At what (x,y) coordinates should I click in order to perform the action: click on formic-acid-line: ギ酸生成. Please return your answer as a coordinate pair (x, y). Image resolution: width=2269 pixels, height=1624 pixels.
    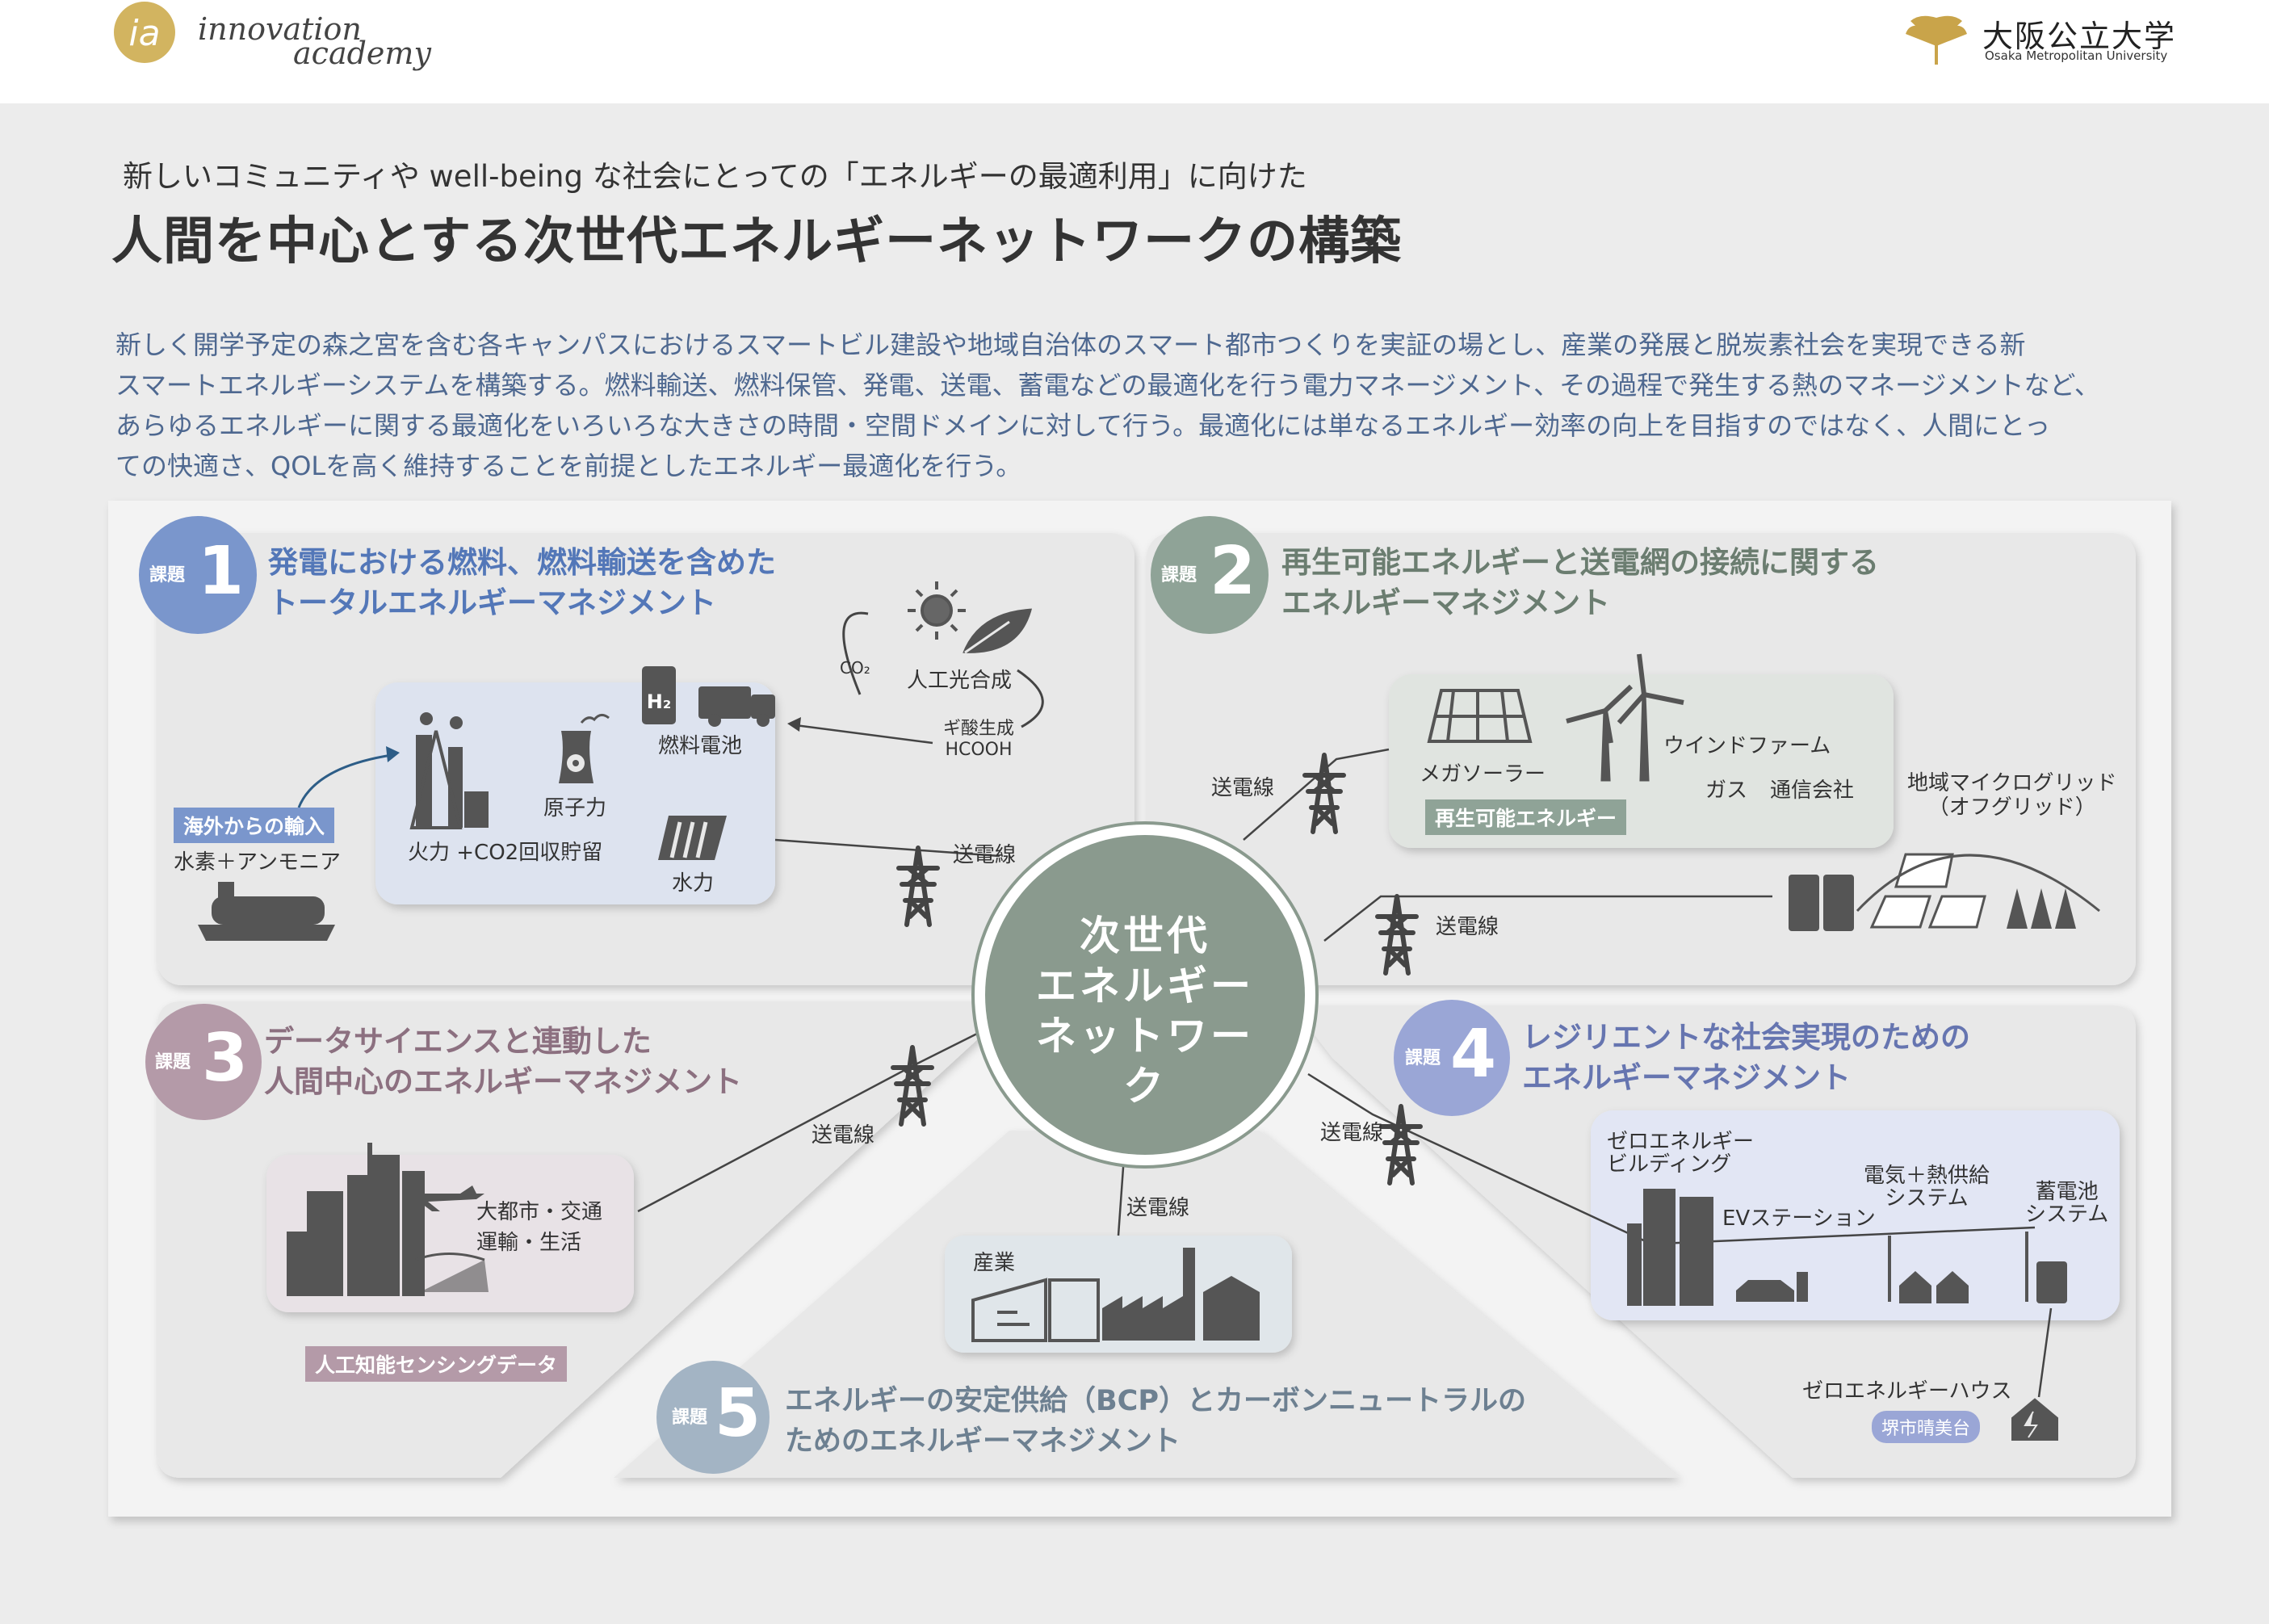
    Looking at the image, I should click on (979, 729).